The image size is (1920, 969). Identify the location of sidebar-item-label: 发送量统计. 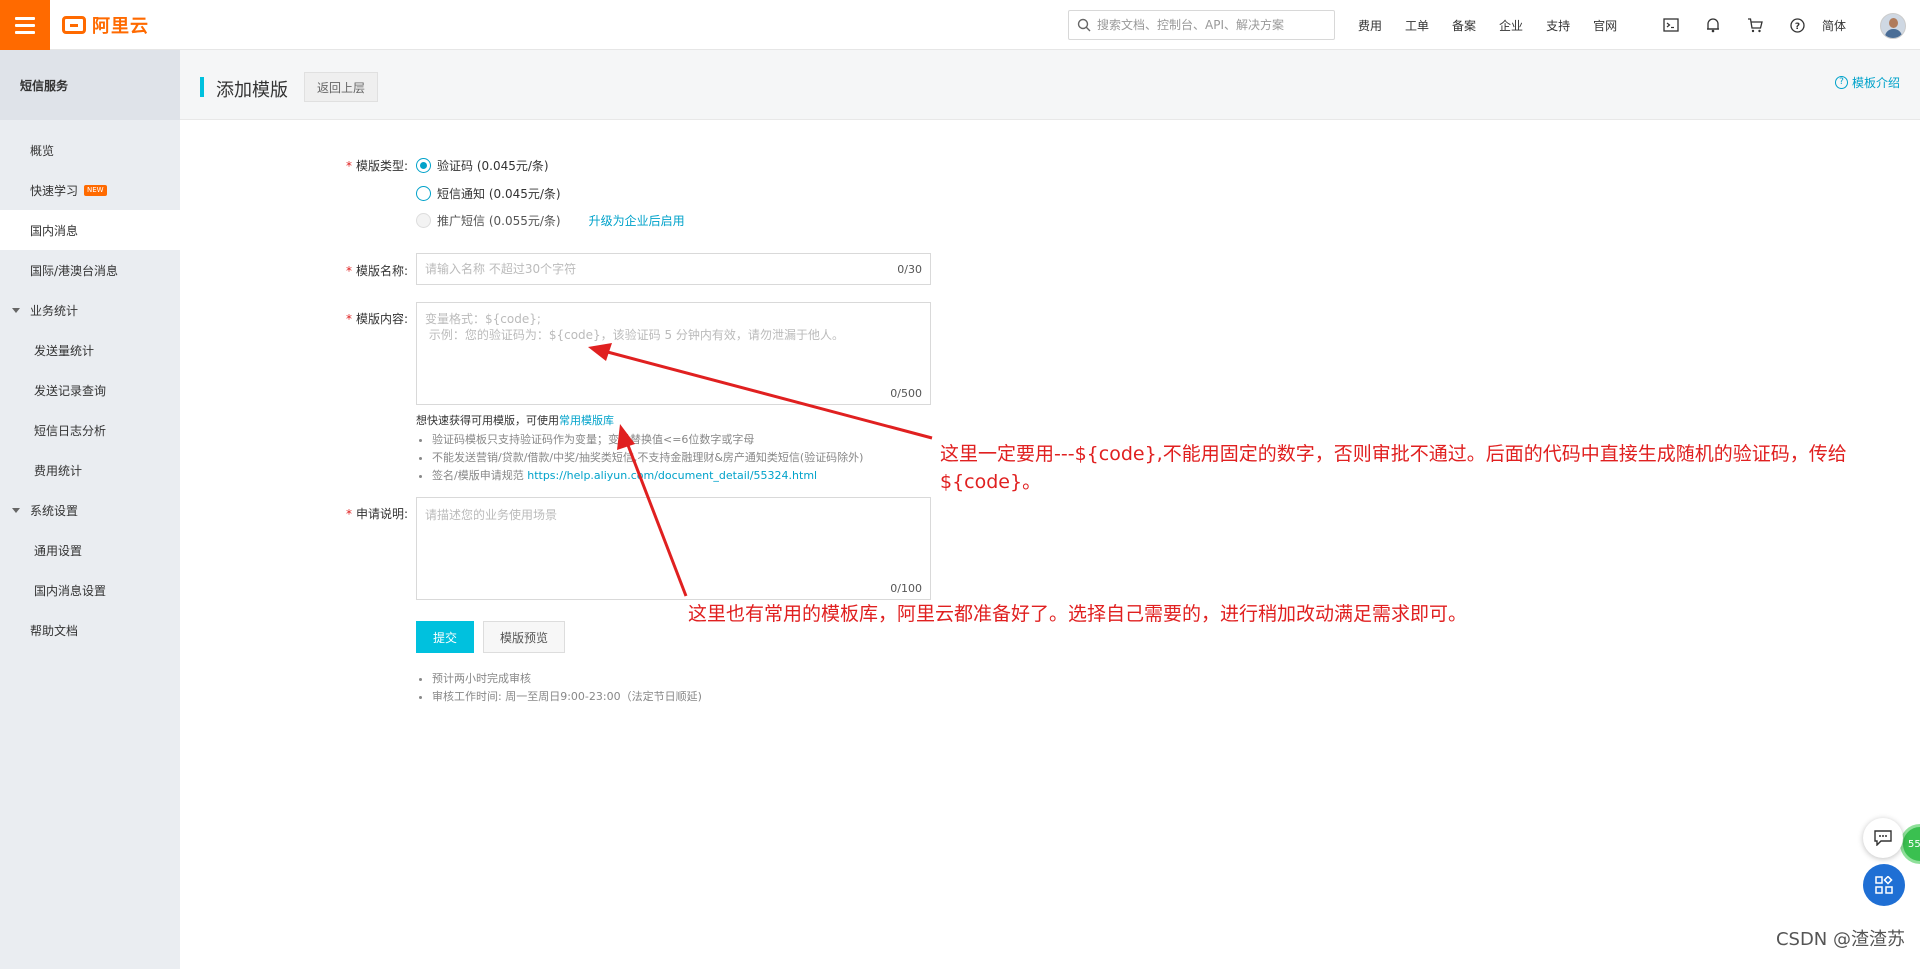
(64, 350).